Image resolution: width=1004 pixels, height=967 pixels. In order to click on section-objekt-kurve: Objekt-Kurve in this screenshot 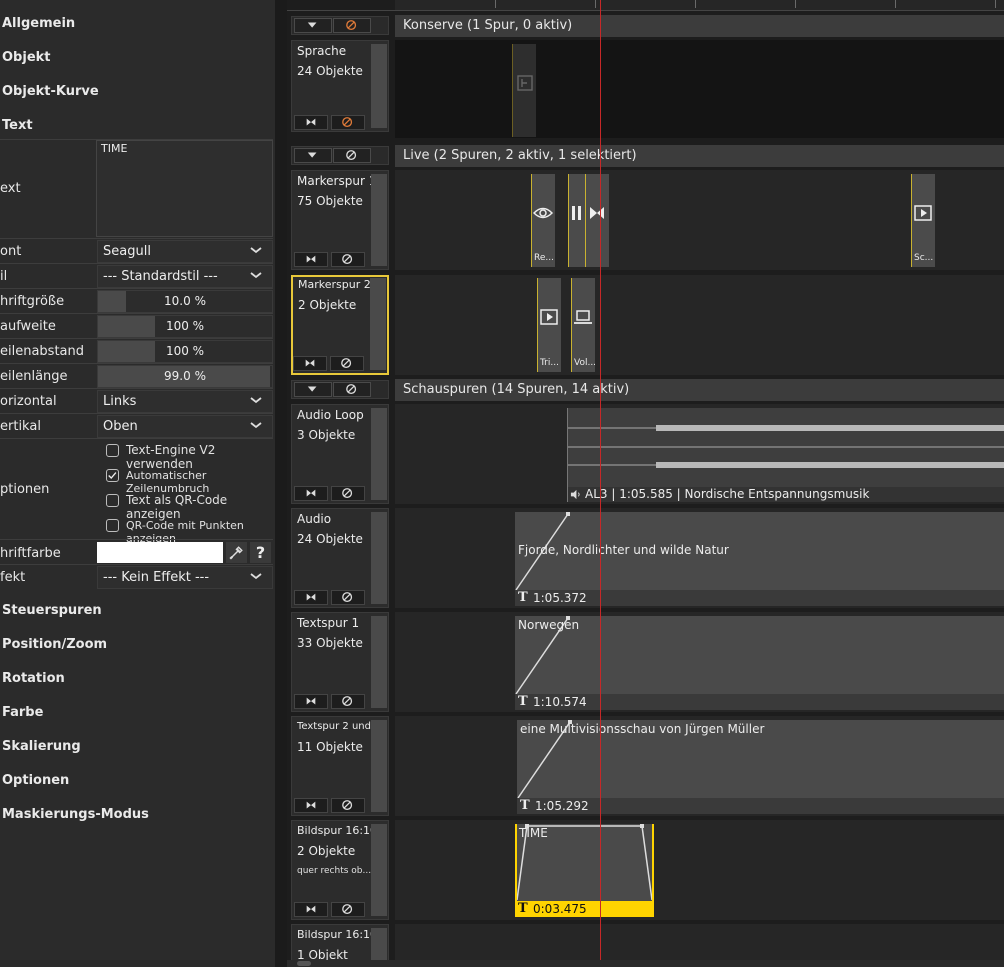, I will do `click(50, 91)`.